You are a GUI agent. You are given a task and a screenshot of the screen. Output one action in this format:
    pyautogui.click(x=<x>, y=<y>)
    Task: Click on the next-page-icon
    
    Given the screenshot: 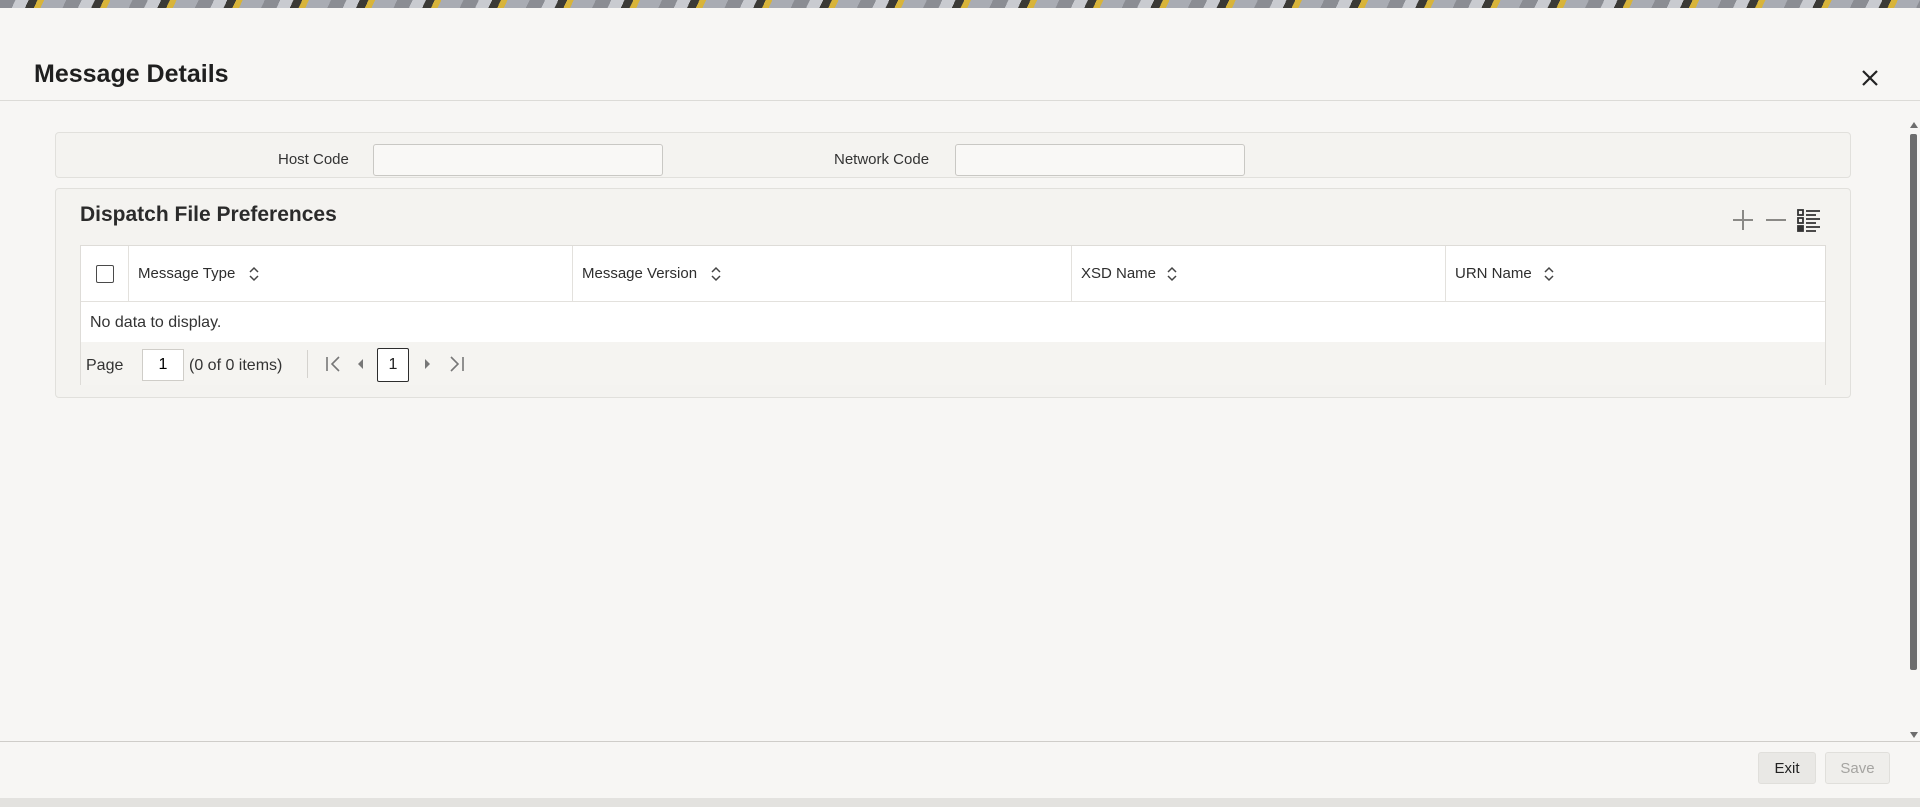 What is the action you would take?
    pyautogui.click(x=427, y=364)
    